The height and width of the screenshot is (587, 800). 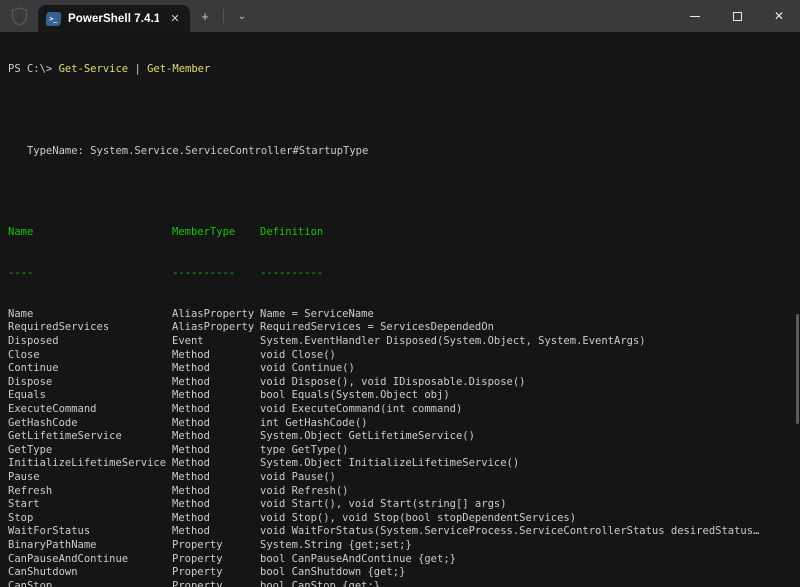 What do you see at coordinates (33, 368) in the screenshot?
I see `member-name: Continue` at bounding box center [33, 368].